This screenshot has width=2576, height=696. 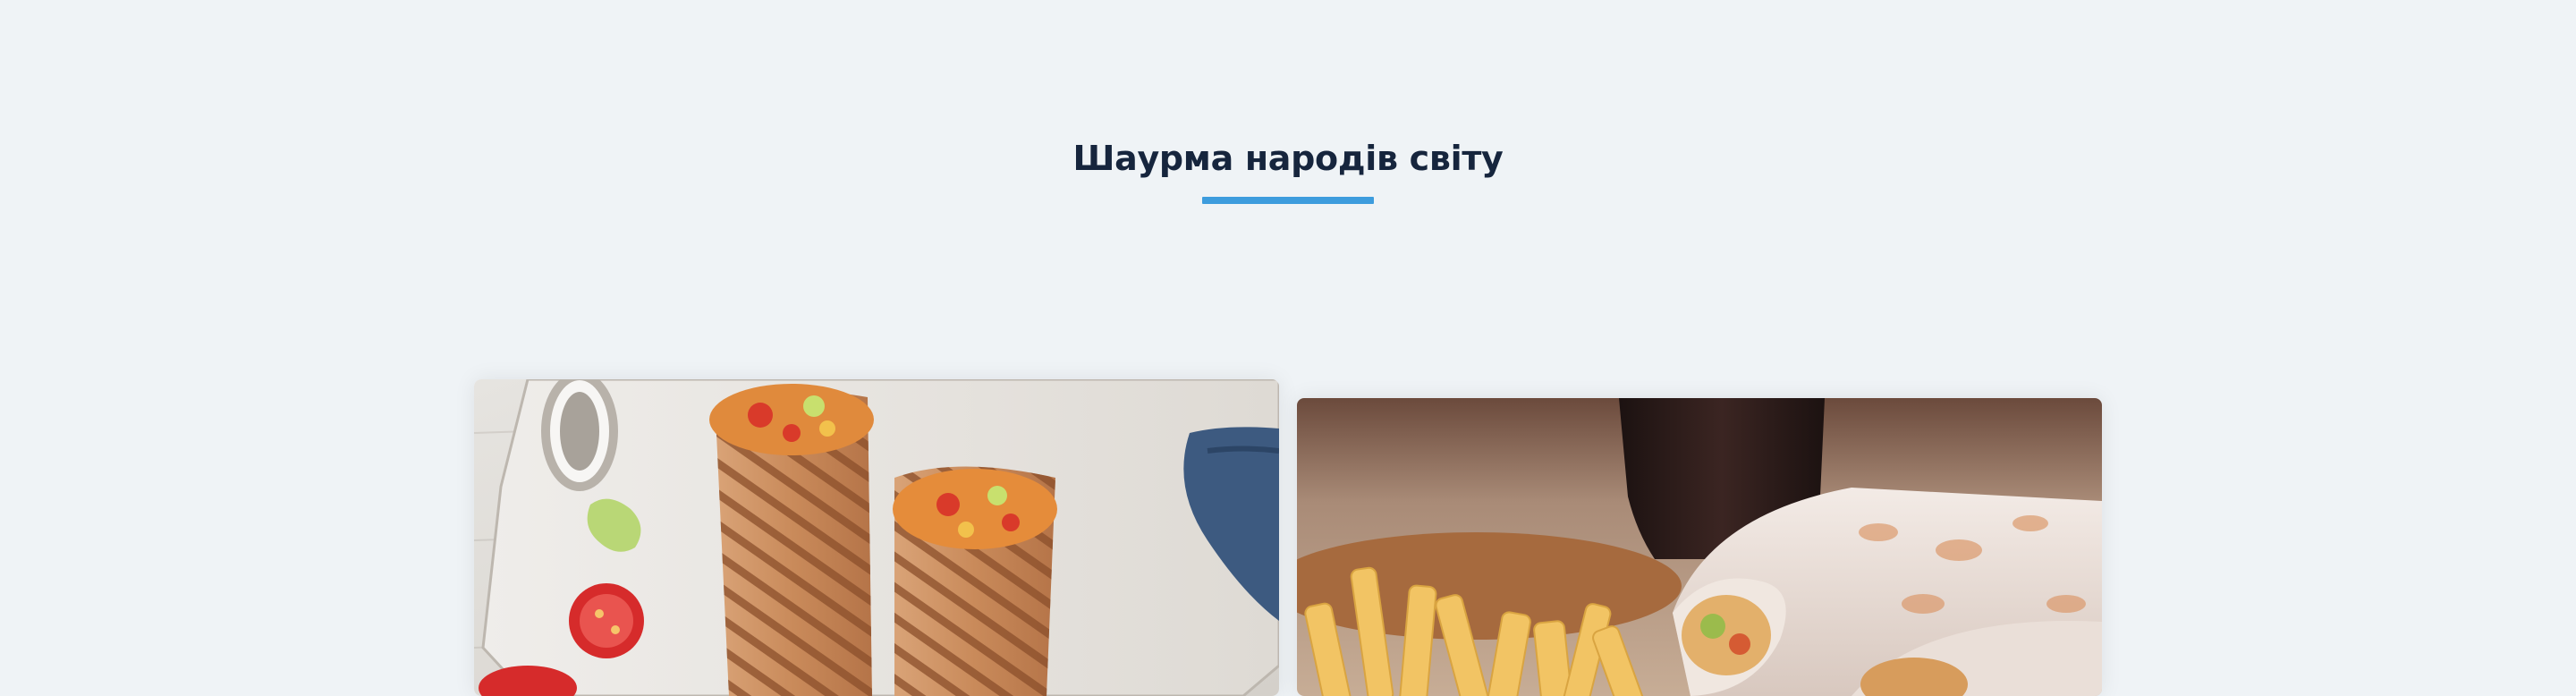 I want to click on section-title: Шаурма народів світу, so click(x=1288, y=158).